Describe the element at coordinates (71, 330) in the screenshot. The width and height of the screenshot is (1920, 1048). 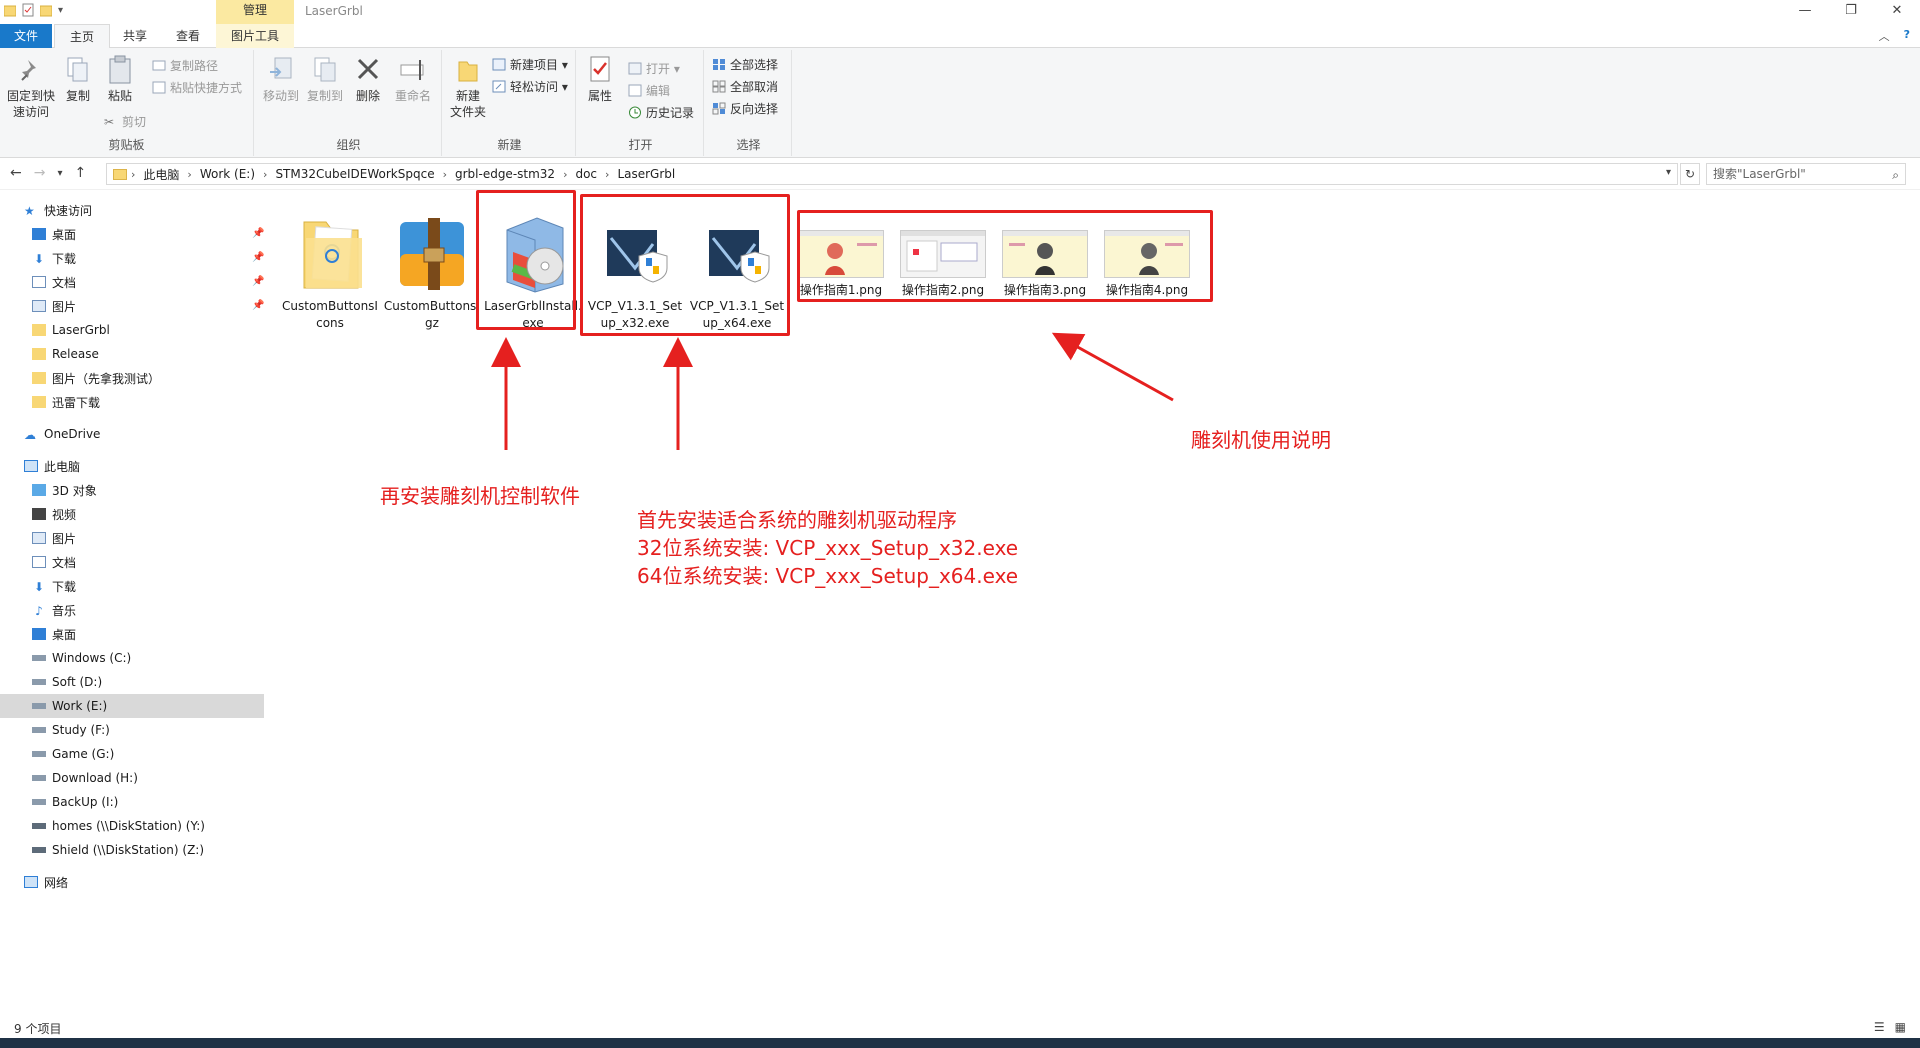
I see `nav-quick-item: LaserGrbl` at that location.